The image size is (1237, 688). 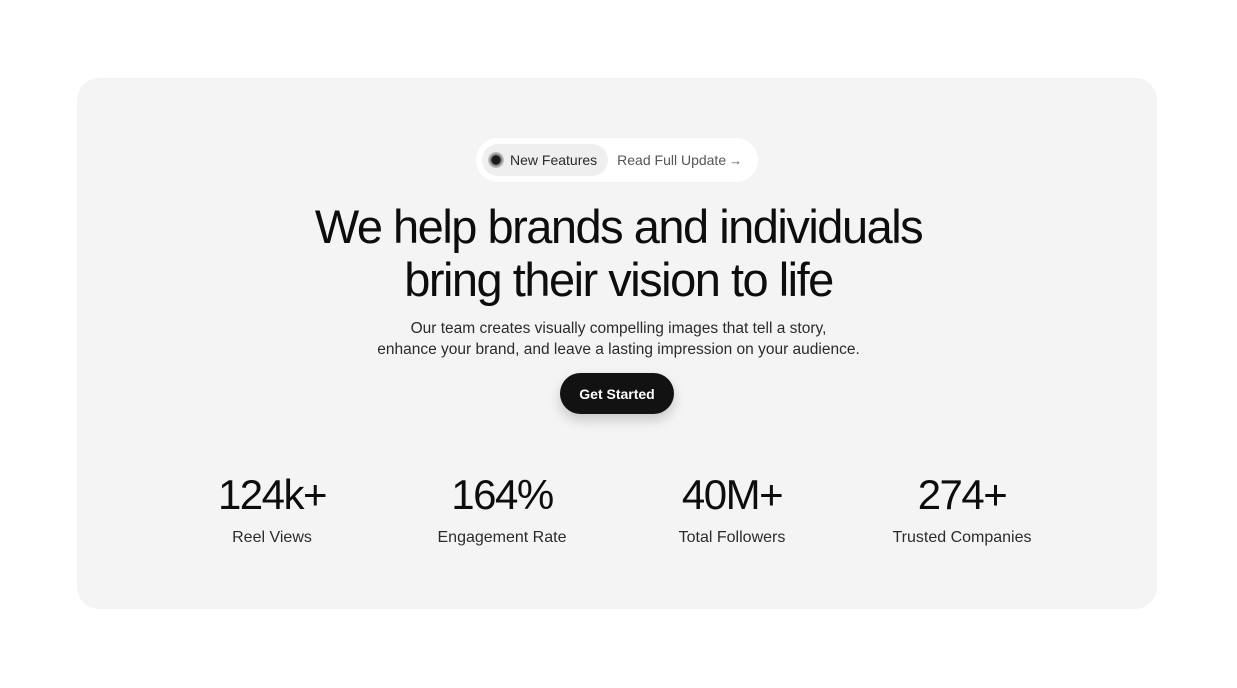 What do you see at coordinates (272, 494) in the screenshot?
I see `stat-value: 124k+` at bounding box center [272, 494].